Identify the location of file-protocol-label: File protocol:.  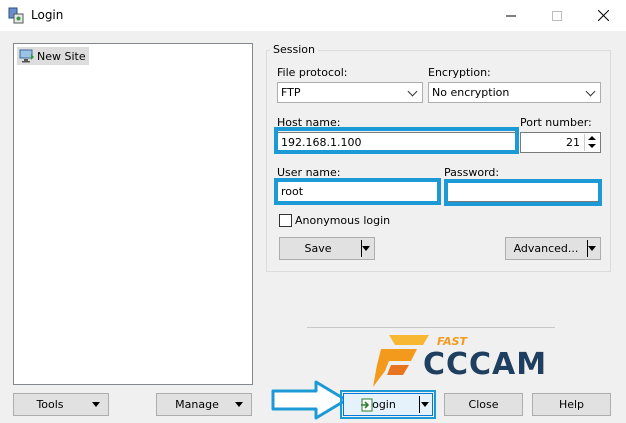
(312, 72).